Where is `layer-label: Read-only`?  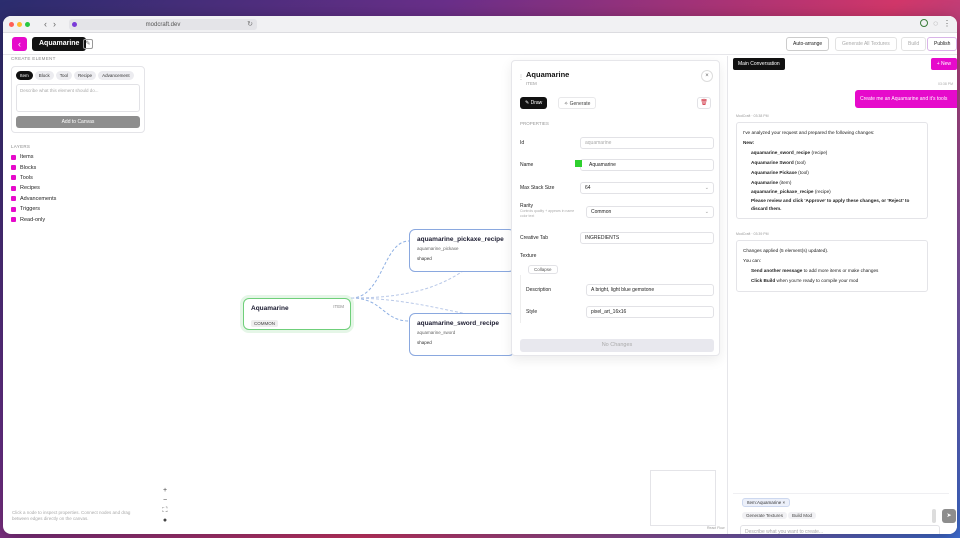 layer-label: Read-only is located at coordinates (33, 219).